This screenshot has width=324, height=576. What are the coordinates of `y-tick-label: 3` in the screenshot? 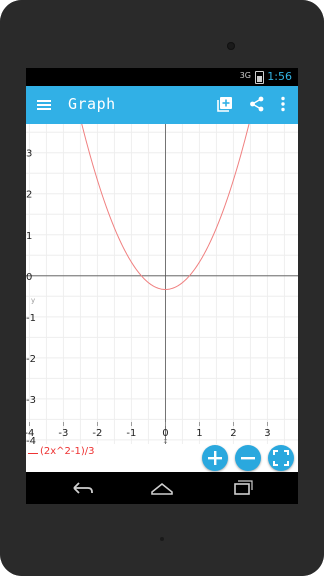 It's located at (29, 154).